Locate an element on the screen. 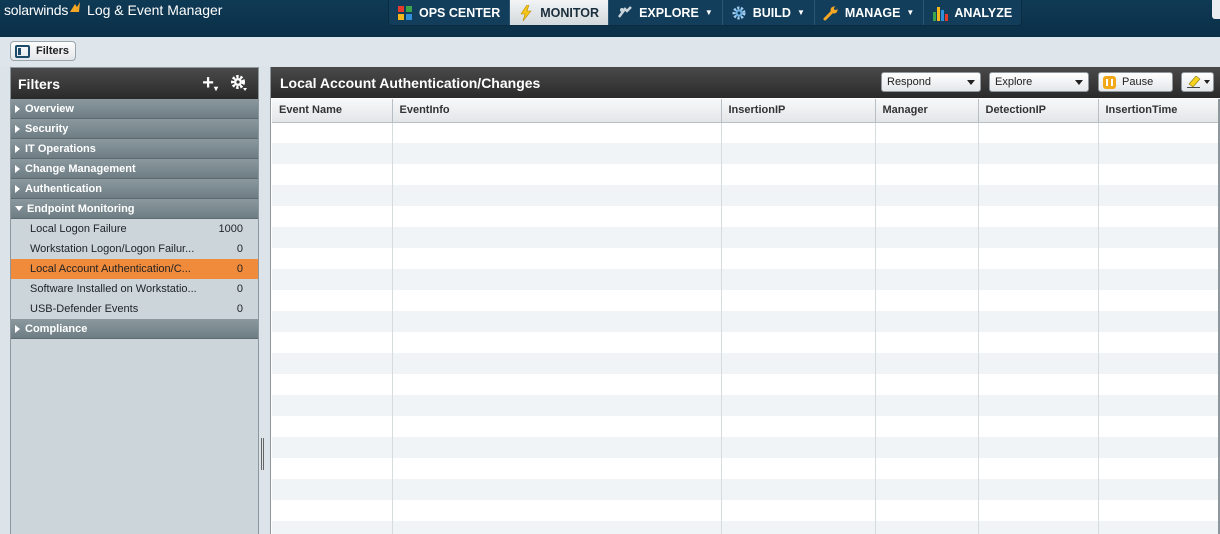  column-header-insertiontime: InsertionTime is located at coordinates (1158, 111).